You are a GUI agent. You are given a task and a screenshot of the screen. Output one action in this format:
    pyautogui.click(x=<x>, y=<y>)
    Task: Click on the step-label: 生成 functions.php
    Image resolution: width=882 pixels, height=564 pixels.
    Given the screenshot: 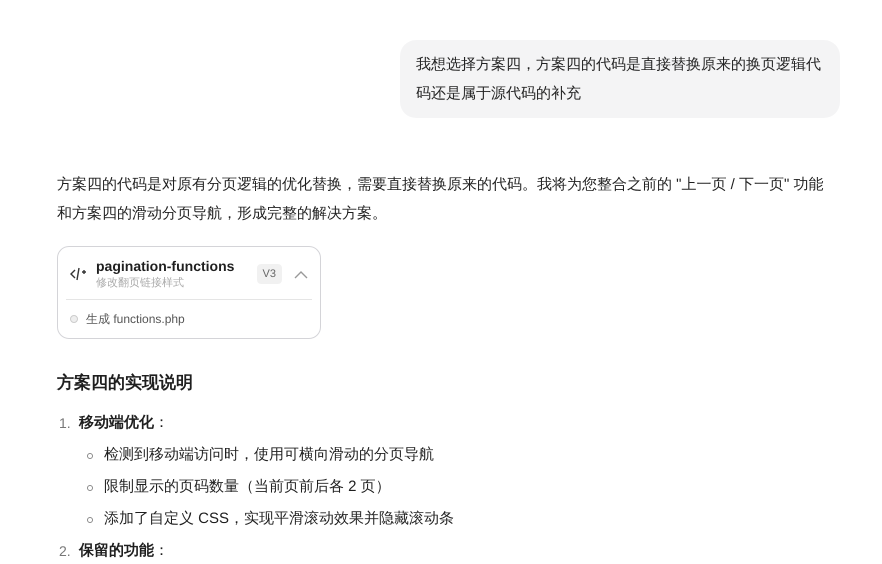 What is the action you would take?
    pyautogui.click(x=135, y=319)
    